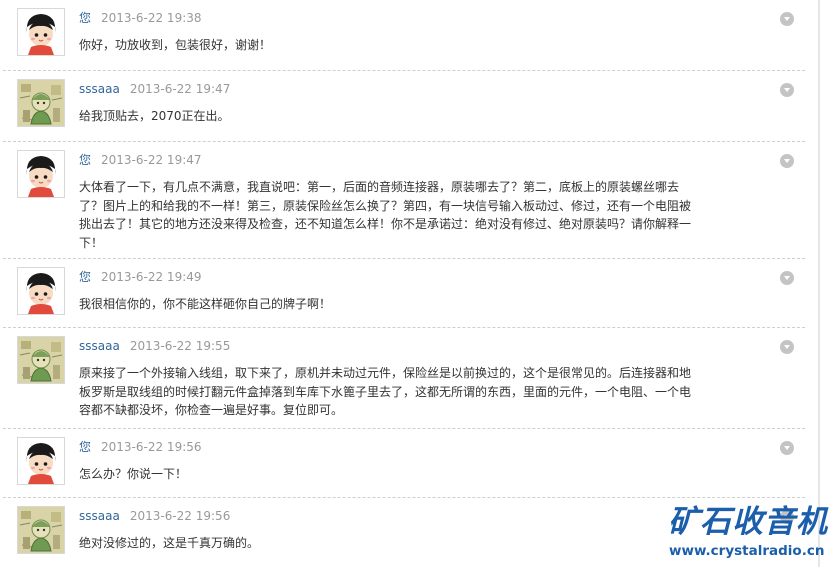  I want to click on comment-item: sssaaa 2013-6-22 19:47 给我顶贴去，2070正在出。, so click(404, 105).